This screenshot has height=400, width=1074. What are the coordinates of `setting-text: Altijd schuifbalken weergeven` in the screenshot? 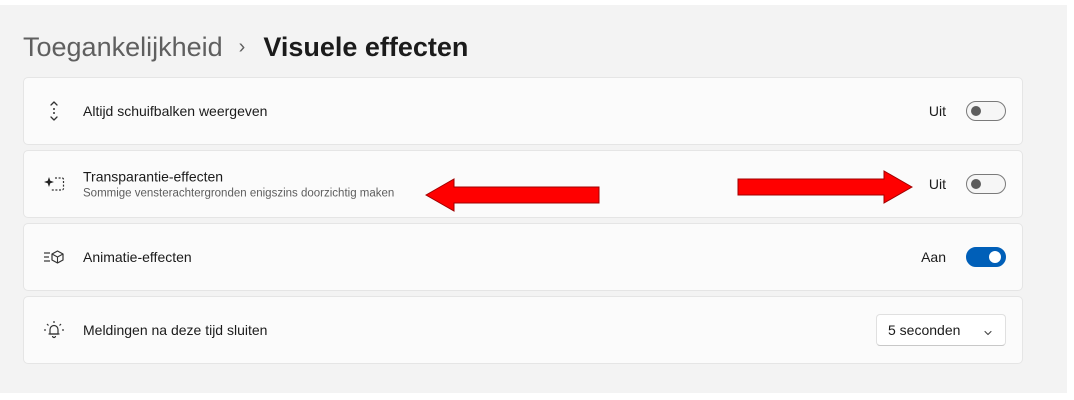 It's located at (175, 111).